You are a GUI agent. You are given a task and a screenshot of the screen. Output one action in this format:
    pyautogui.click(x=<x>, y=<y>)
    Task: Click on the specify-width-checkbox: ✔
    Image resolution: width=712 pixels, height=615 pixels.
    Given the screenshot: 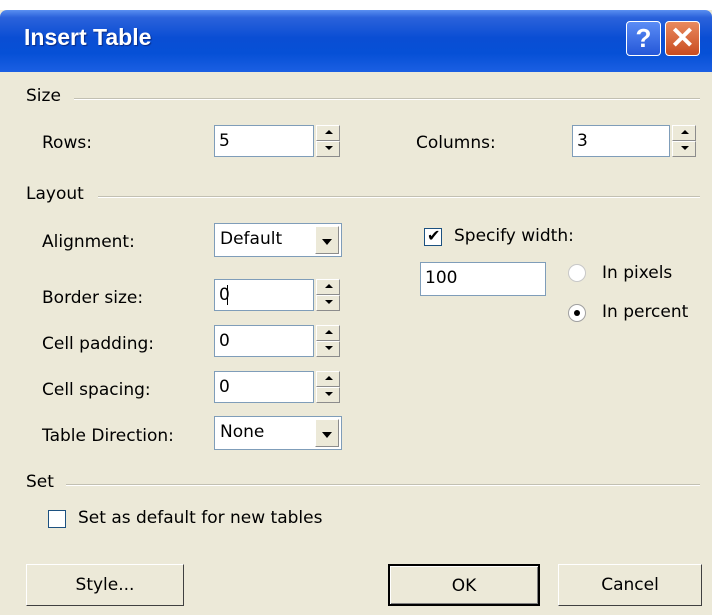 What is the action you would take?
    pyautogui.click(x=433, y=236)
    